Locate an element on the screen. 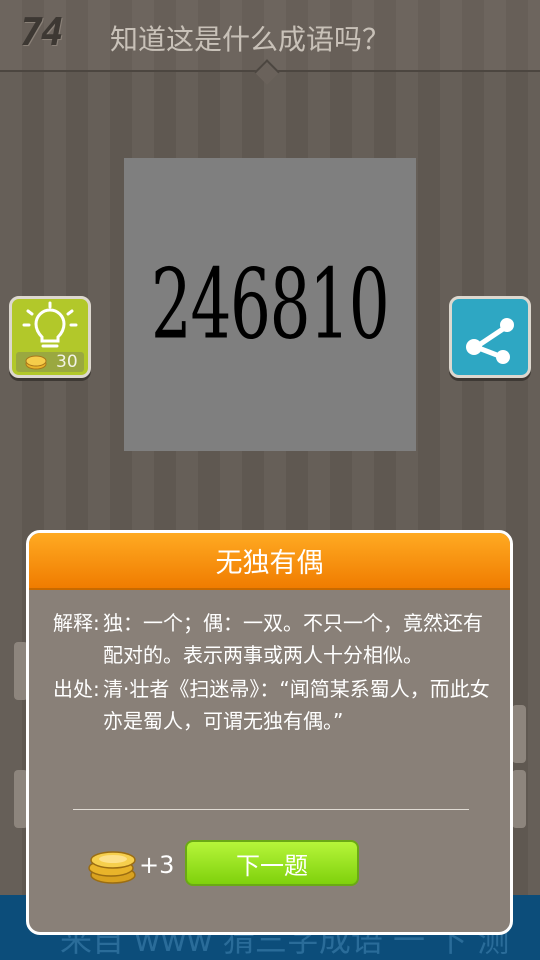  dialog-title: 无独有偶 is located at coordinates (269, 563).